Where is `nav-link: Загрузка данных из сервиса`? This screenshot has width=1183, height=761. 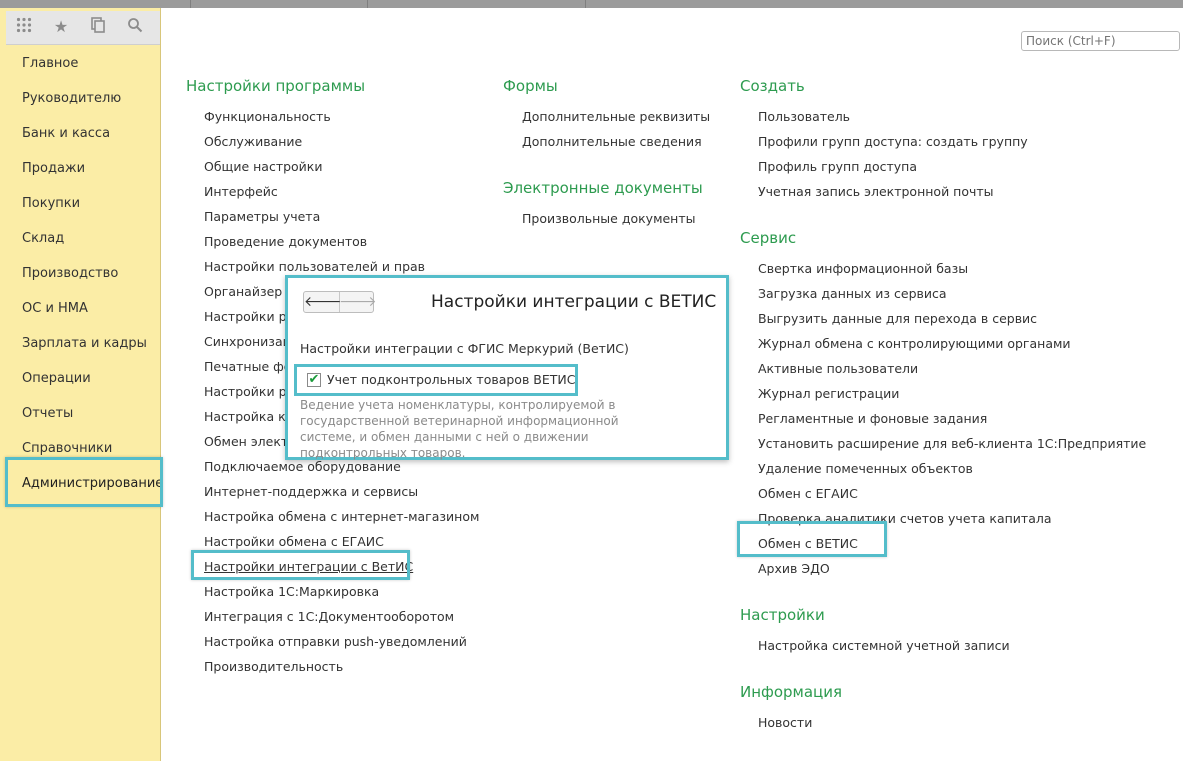 nav-link: Загрузка данных из сервиса is located at coordinates (852, 293).